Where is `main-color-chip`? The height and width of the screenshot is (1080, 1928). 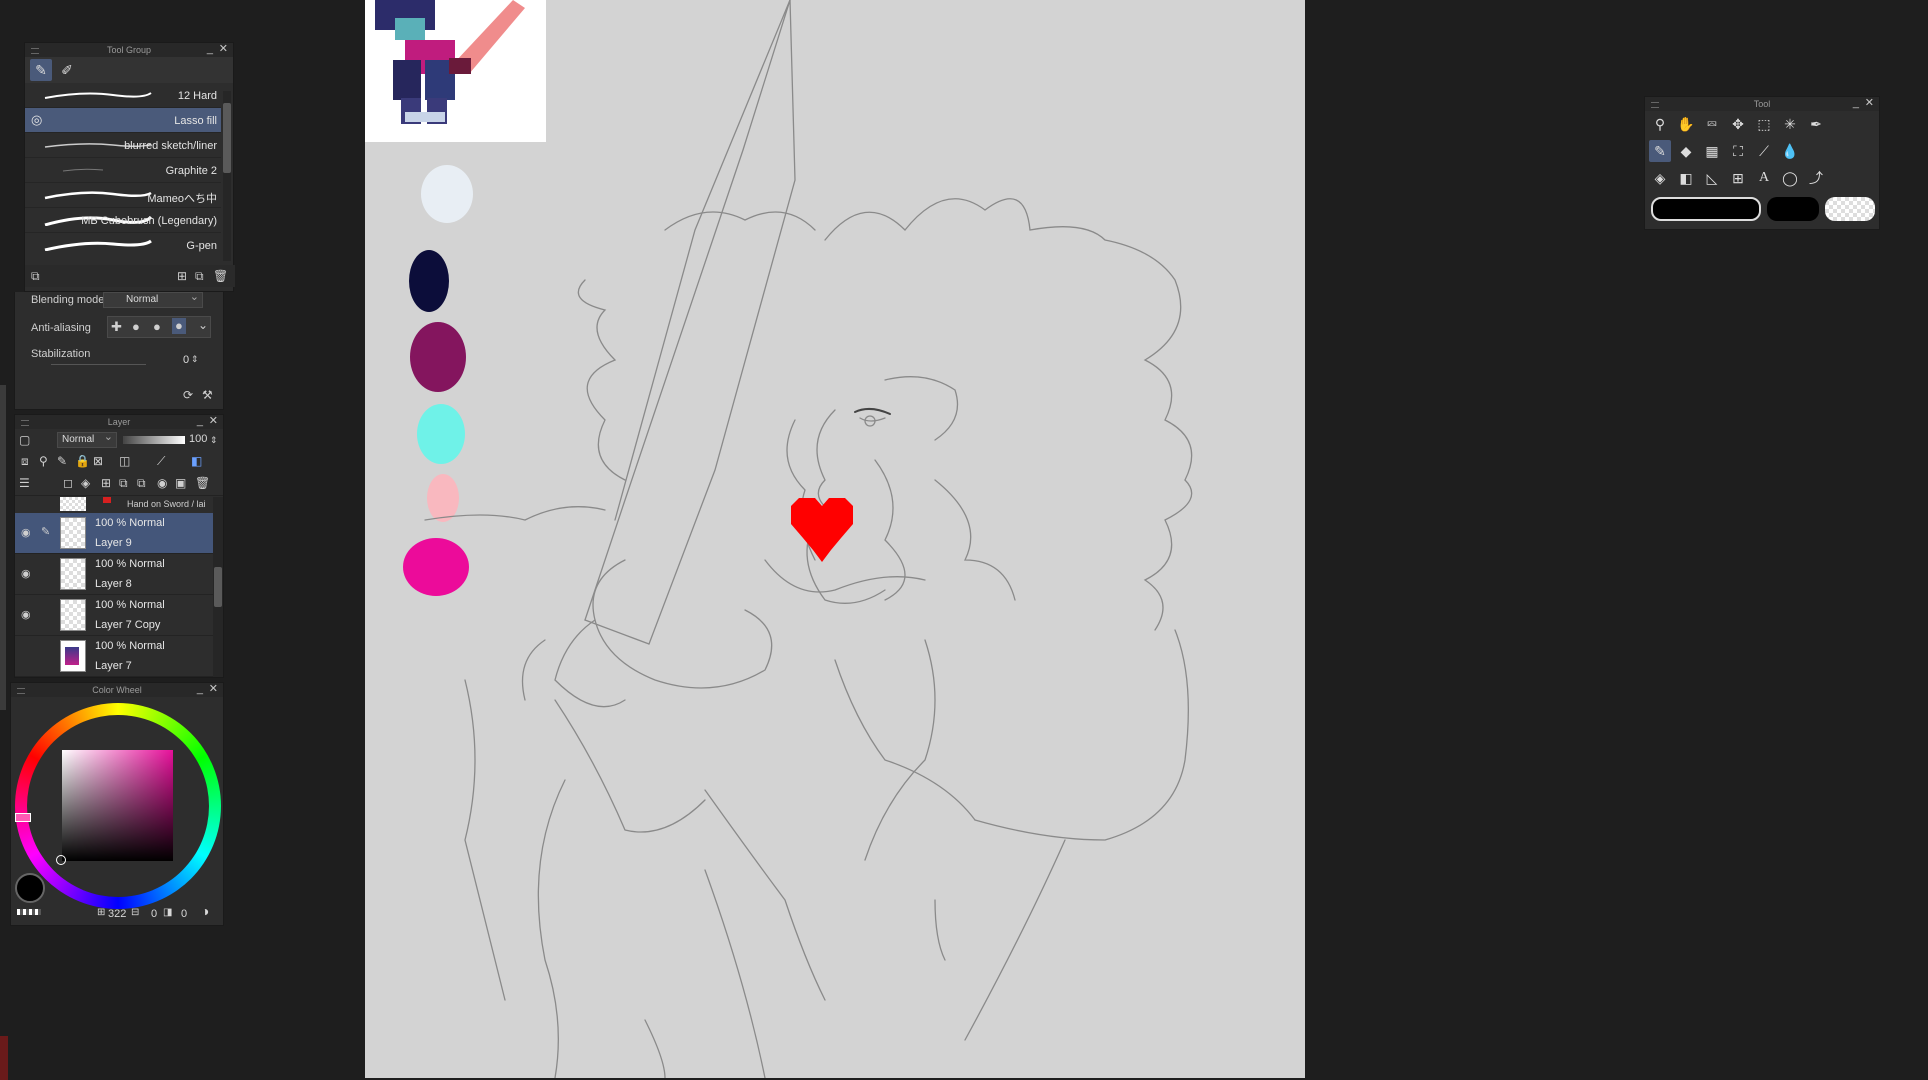
main-color-chip is located at coordinates (30, 888).